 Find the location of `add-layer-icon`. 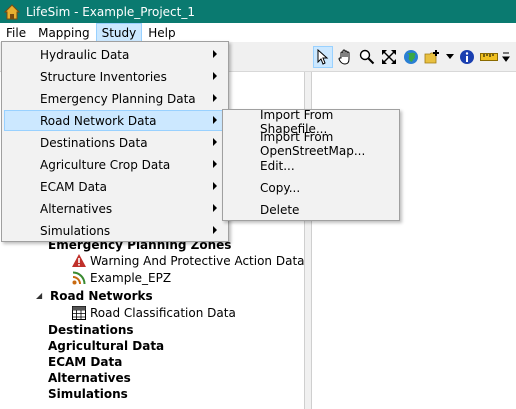

add-layer-icon is located at coordinates (433, 57).